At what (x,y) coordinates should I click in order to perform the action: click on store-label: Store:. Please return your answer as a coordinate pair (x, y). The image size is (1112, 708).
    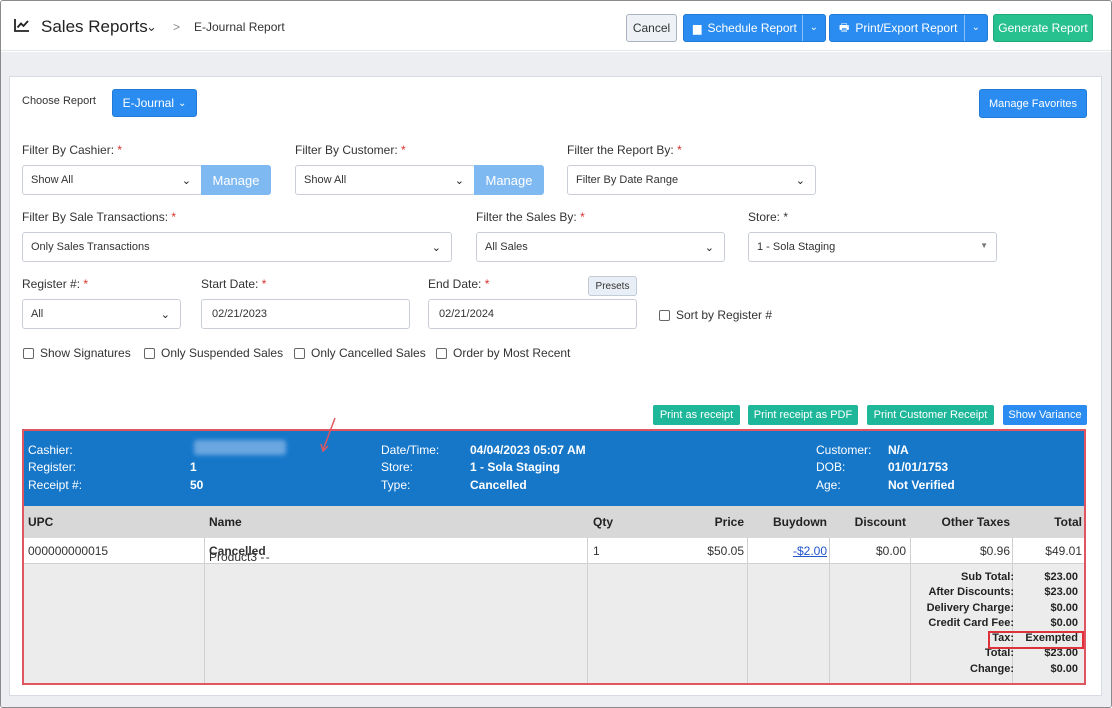
    Looking at the image, I should click on (397, 467).